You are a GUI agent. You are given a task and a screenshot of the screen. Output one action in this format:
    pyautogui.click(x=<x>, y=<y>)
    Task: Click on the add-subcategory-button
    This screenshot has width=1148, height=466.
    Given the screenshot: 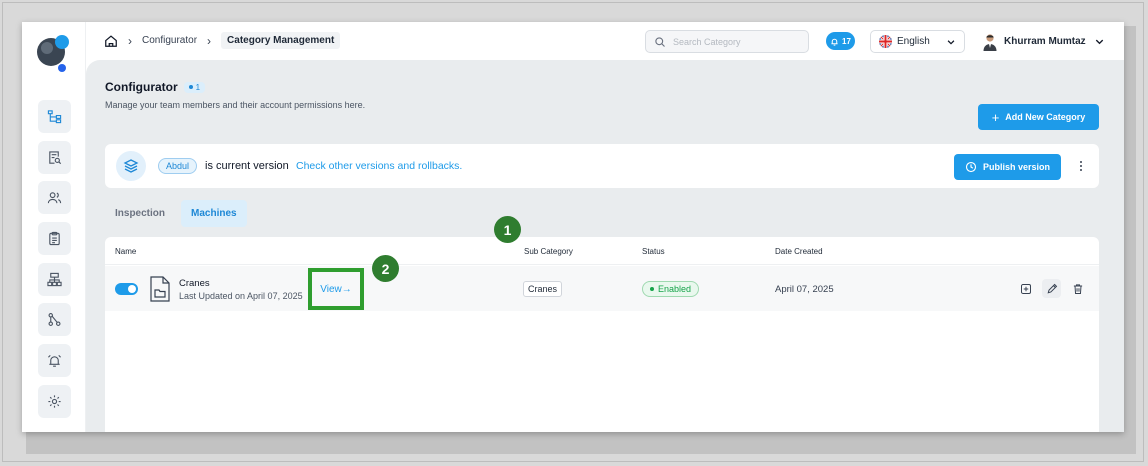 What is the action you would take?
    pyautogui.click(x=1025, y=288)
    